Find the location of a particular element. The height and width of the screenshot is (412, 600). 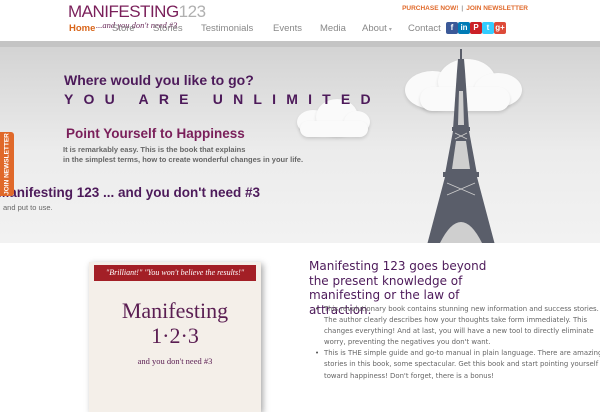

top-links: PURCHASE NOW! | JOIN NEWSLETTER is located at coordinates (465, 8).